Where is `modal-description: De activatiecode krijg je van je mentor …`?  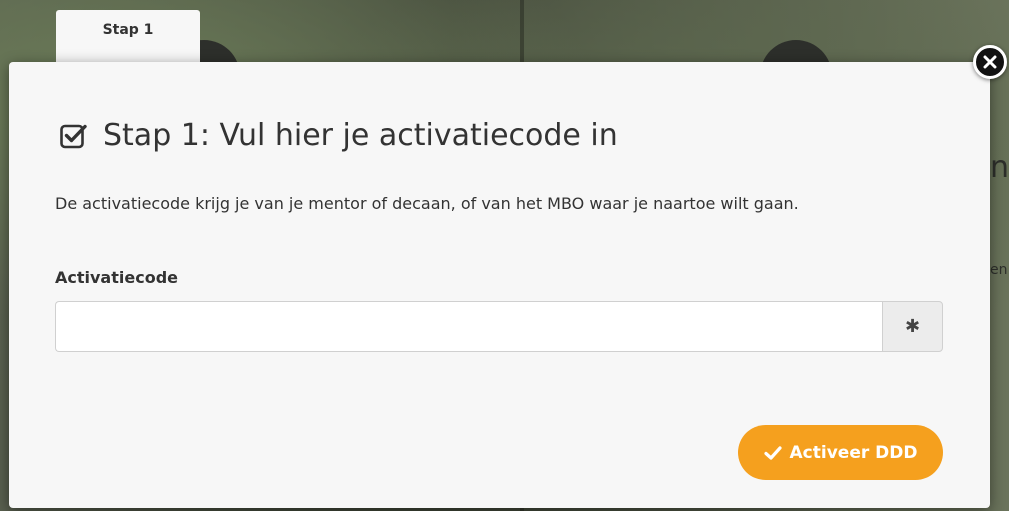 modal-description: De activatiecode krijg je van je mentor … is located at coordinates (427, 203).